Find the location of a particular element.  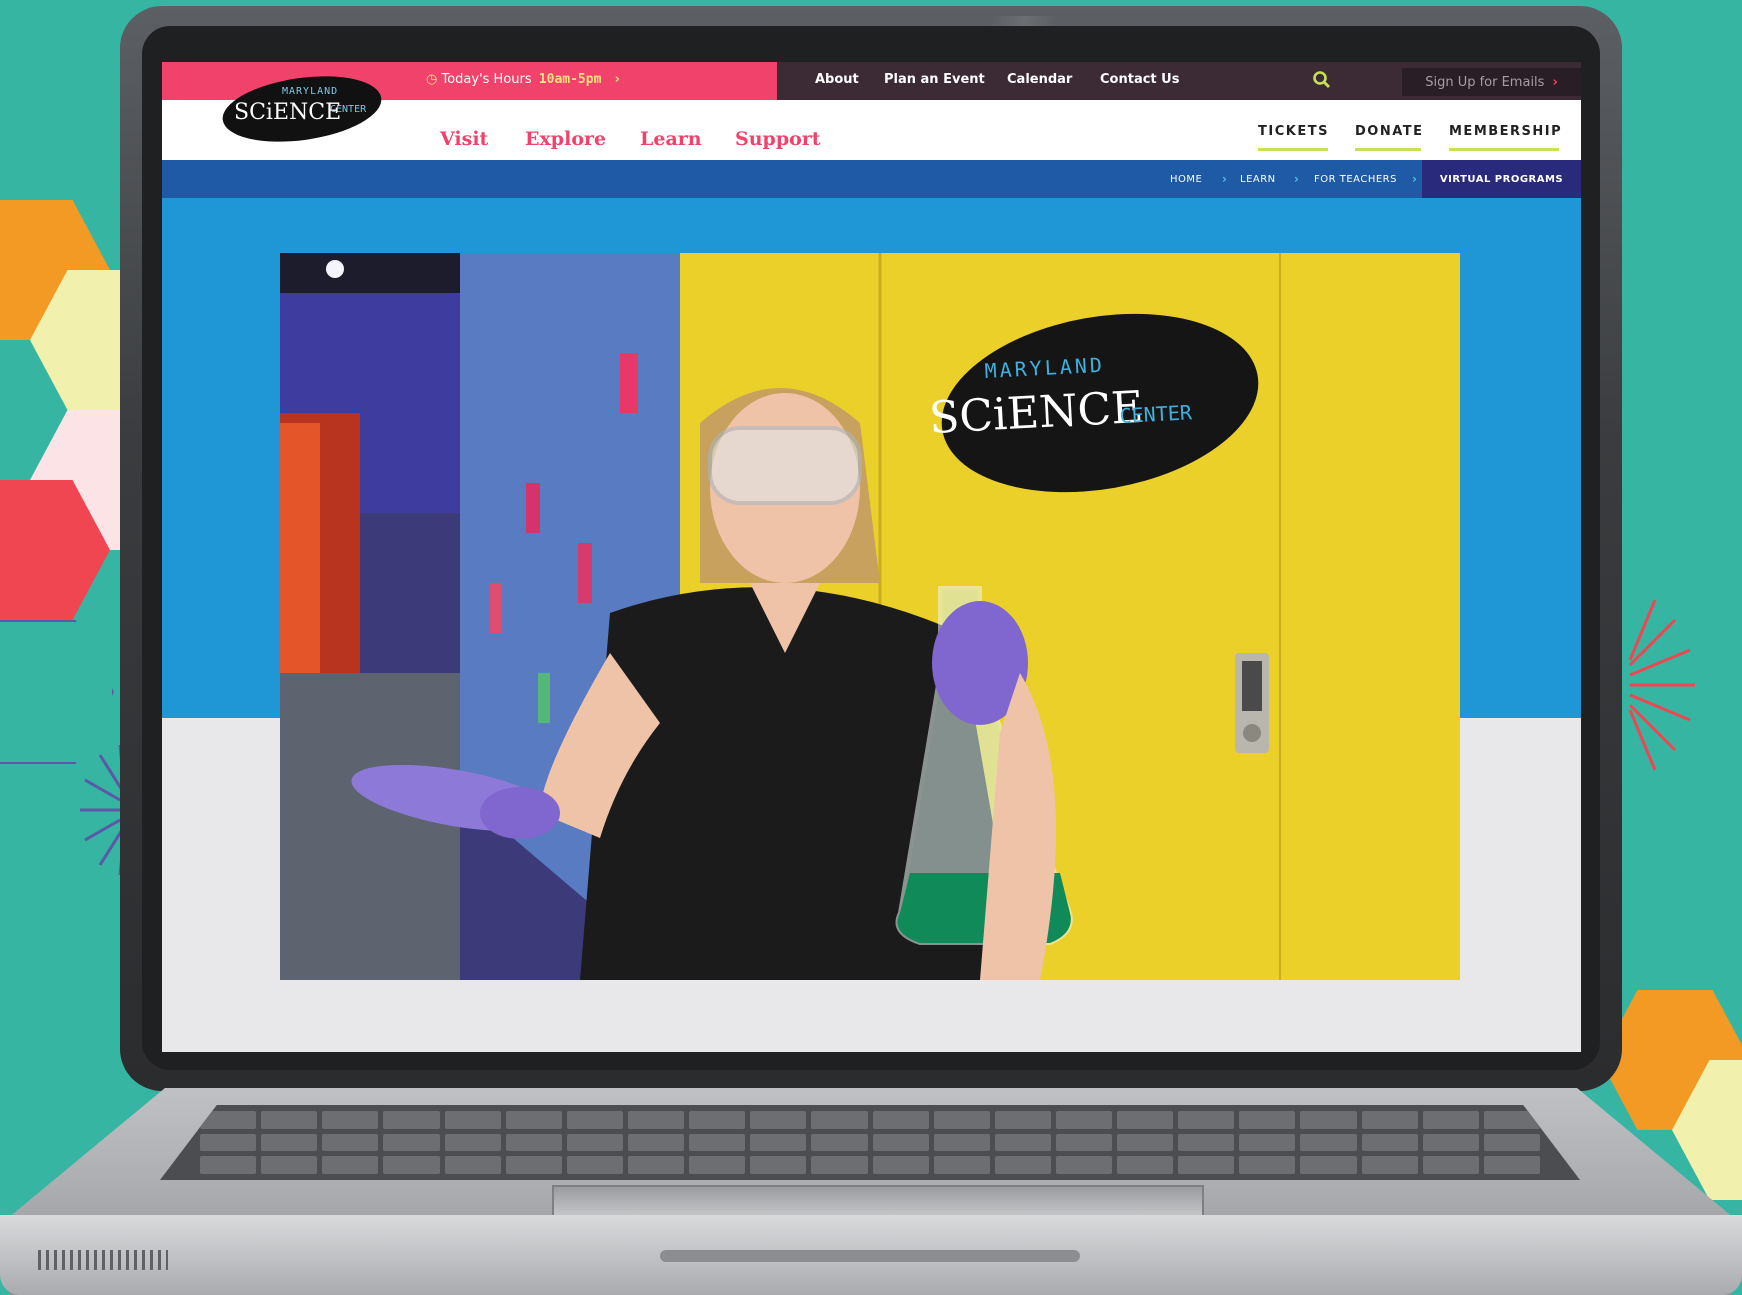

nav-support: Support is located at coordinates (778, 139).